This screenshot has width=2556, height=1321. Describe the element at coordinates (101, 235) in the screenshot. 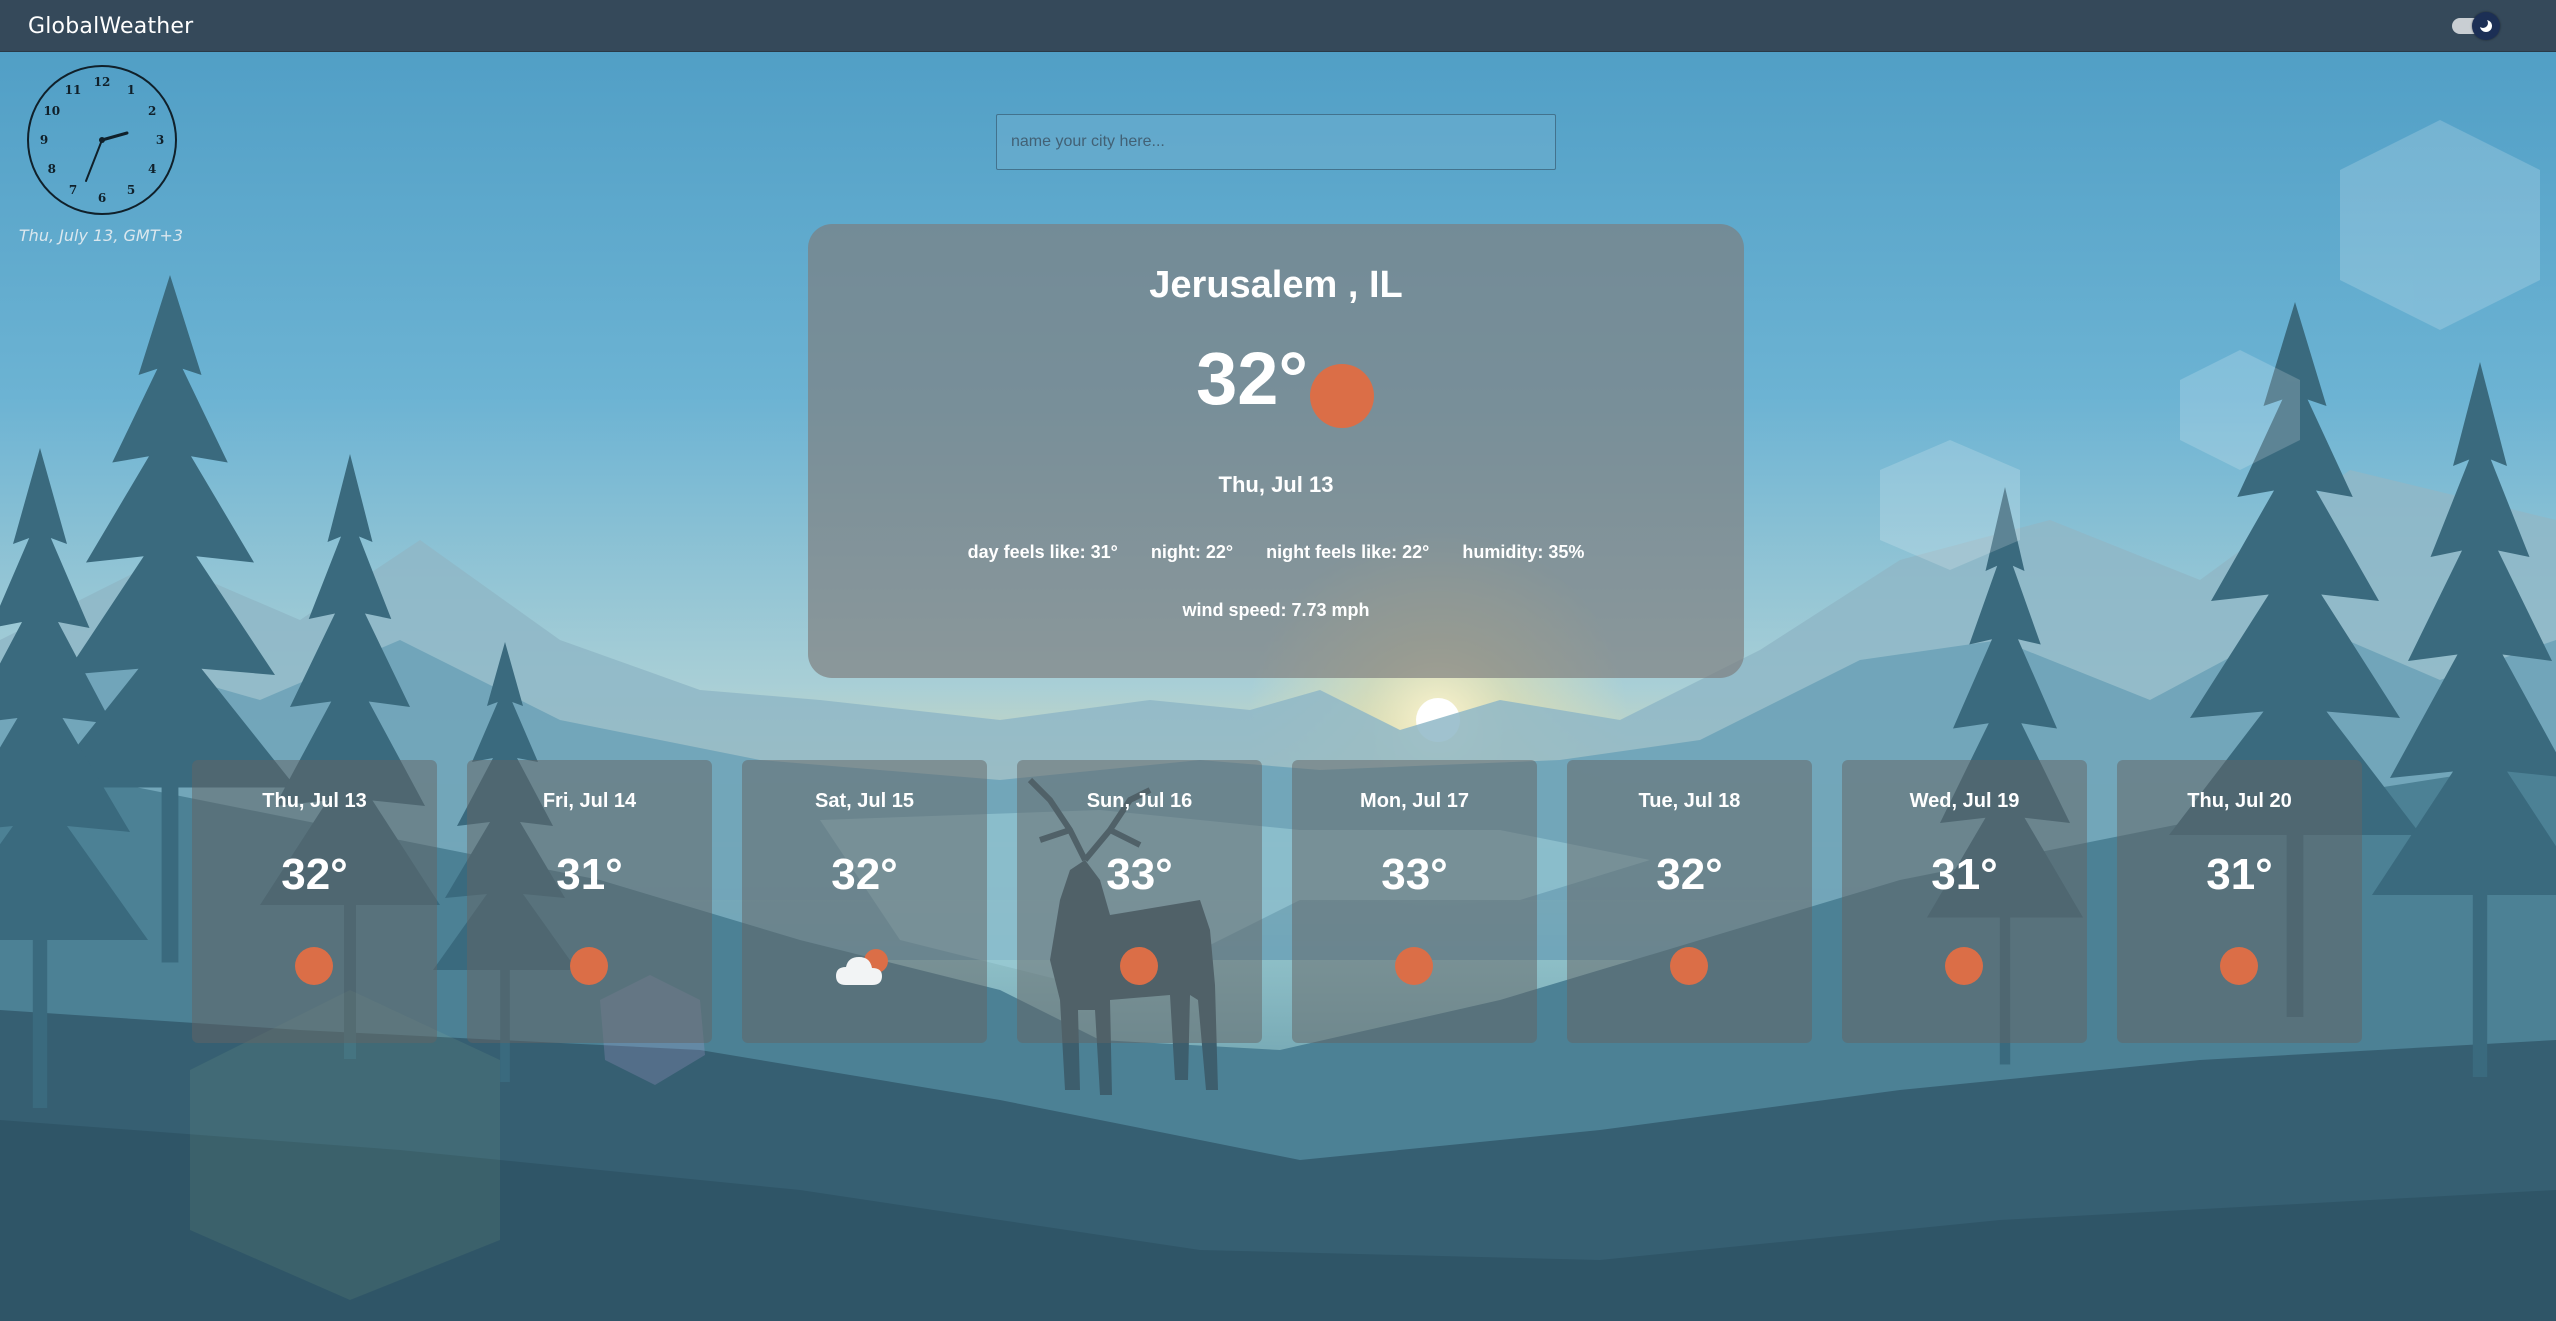

I see `clock-date: Thu, July 13, GMT+3` at that location.